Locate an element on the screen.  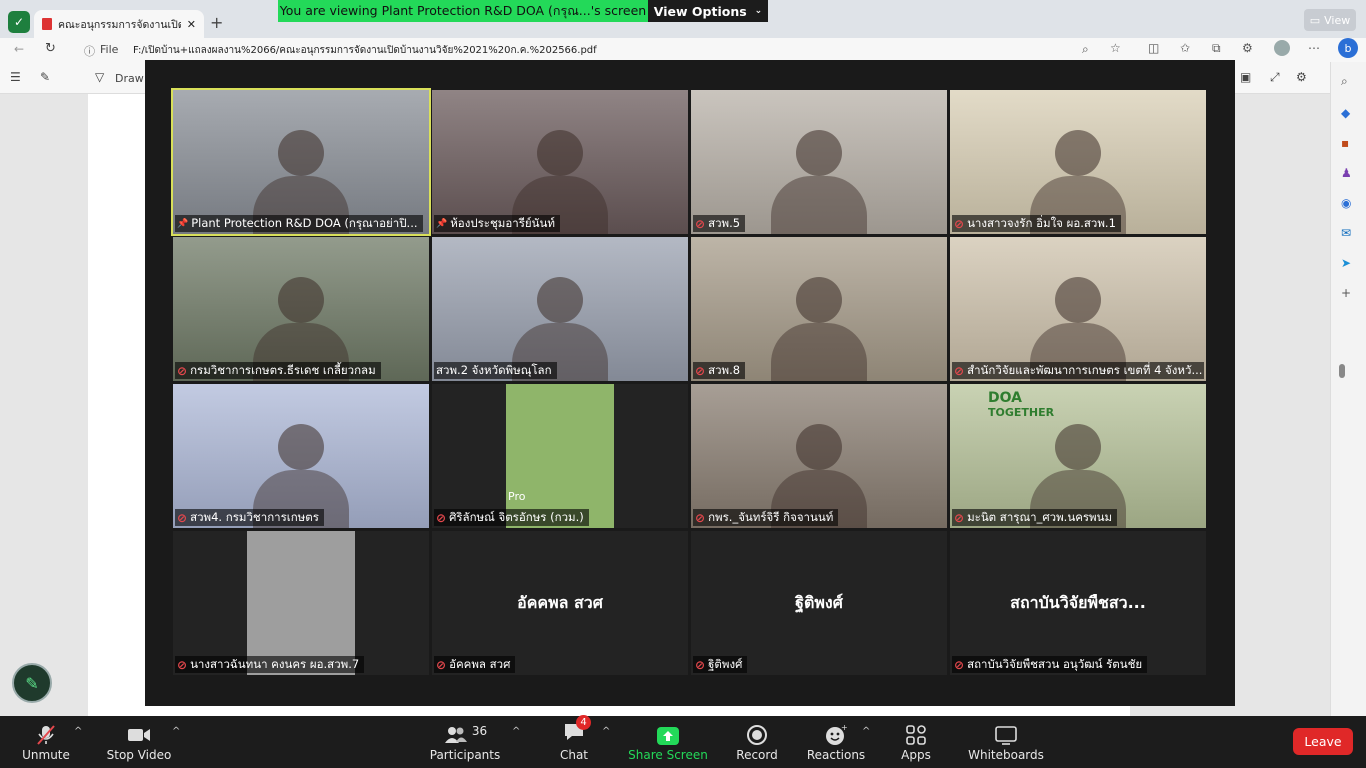
participant-name-label: 📌 ห้องประชุมอารีย์นันท์ is located at coordinates (497, 223).